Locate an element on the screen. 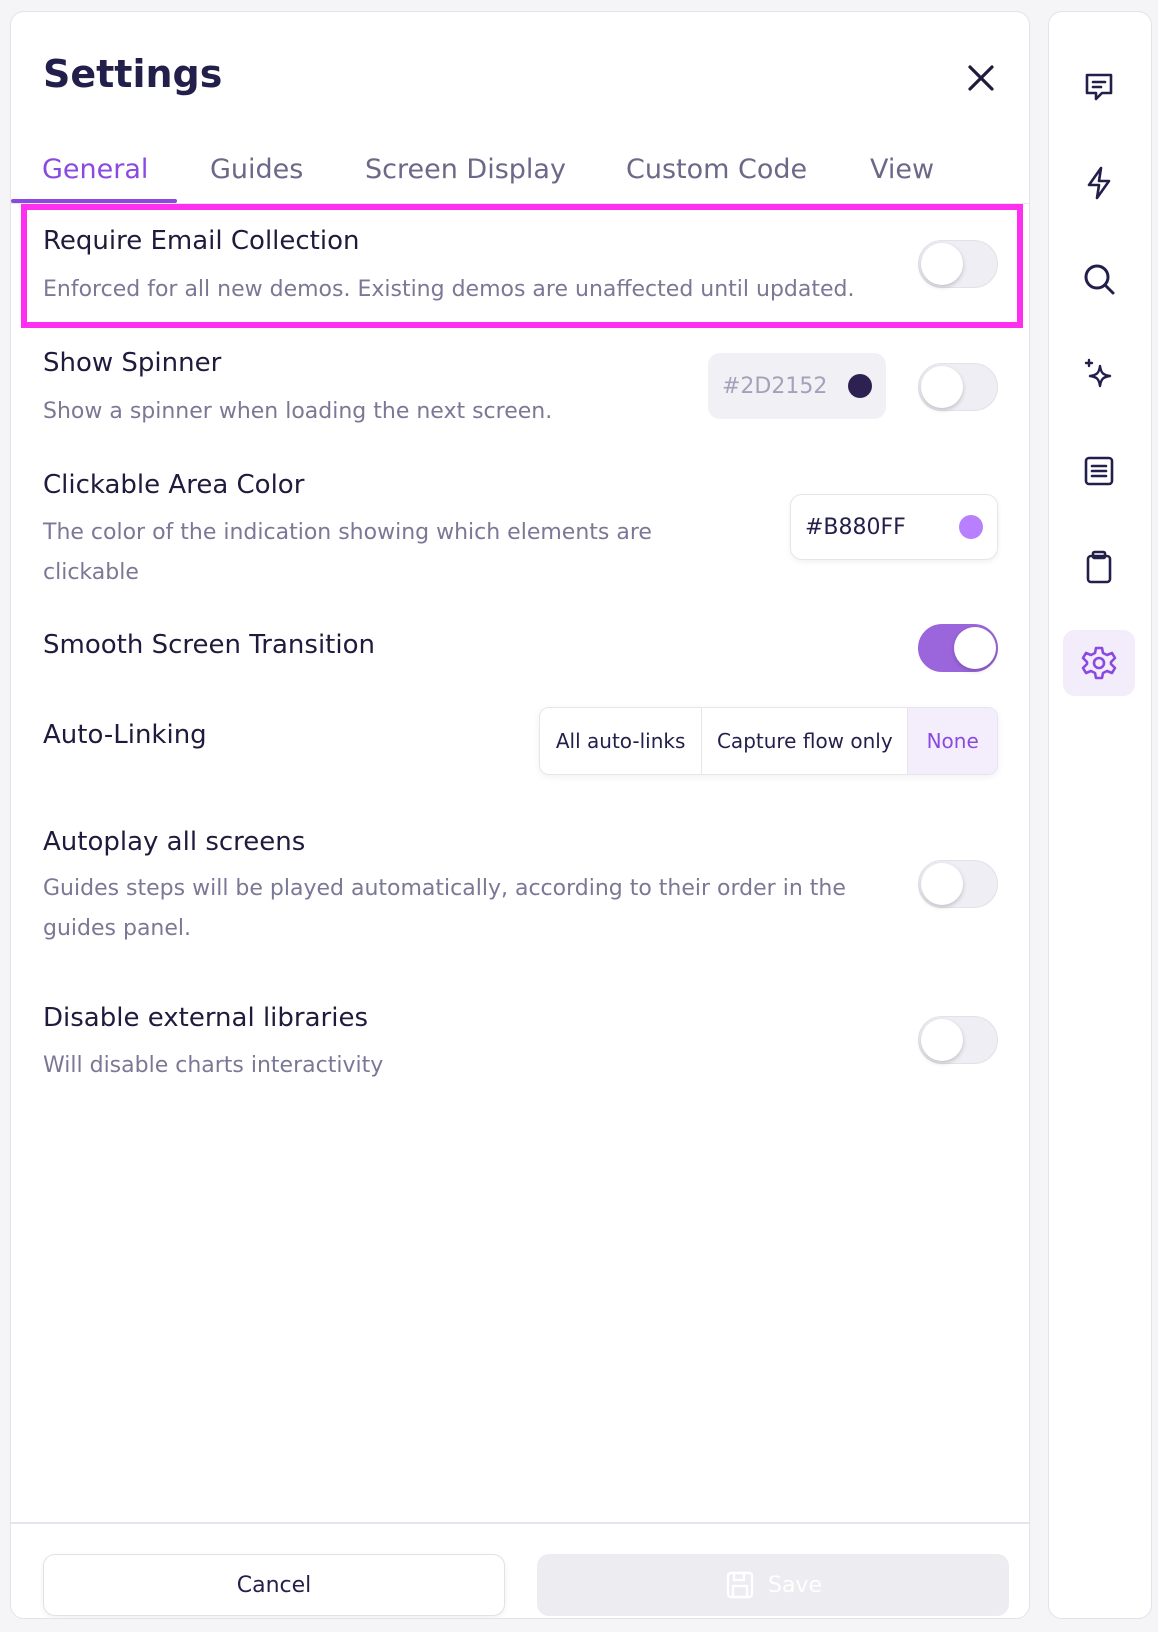 Image resolution: width=1158 pixels, height=1632 pixels. smooth-transition-toggle is located at coordinates (958, 648).